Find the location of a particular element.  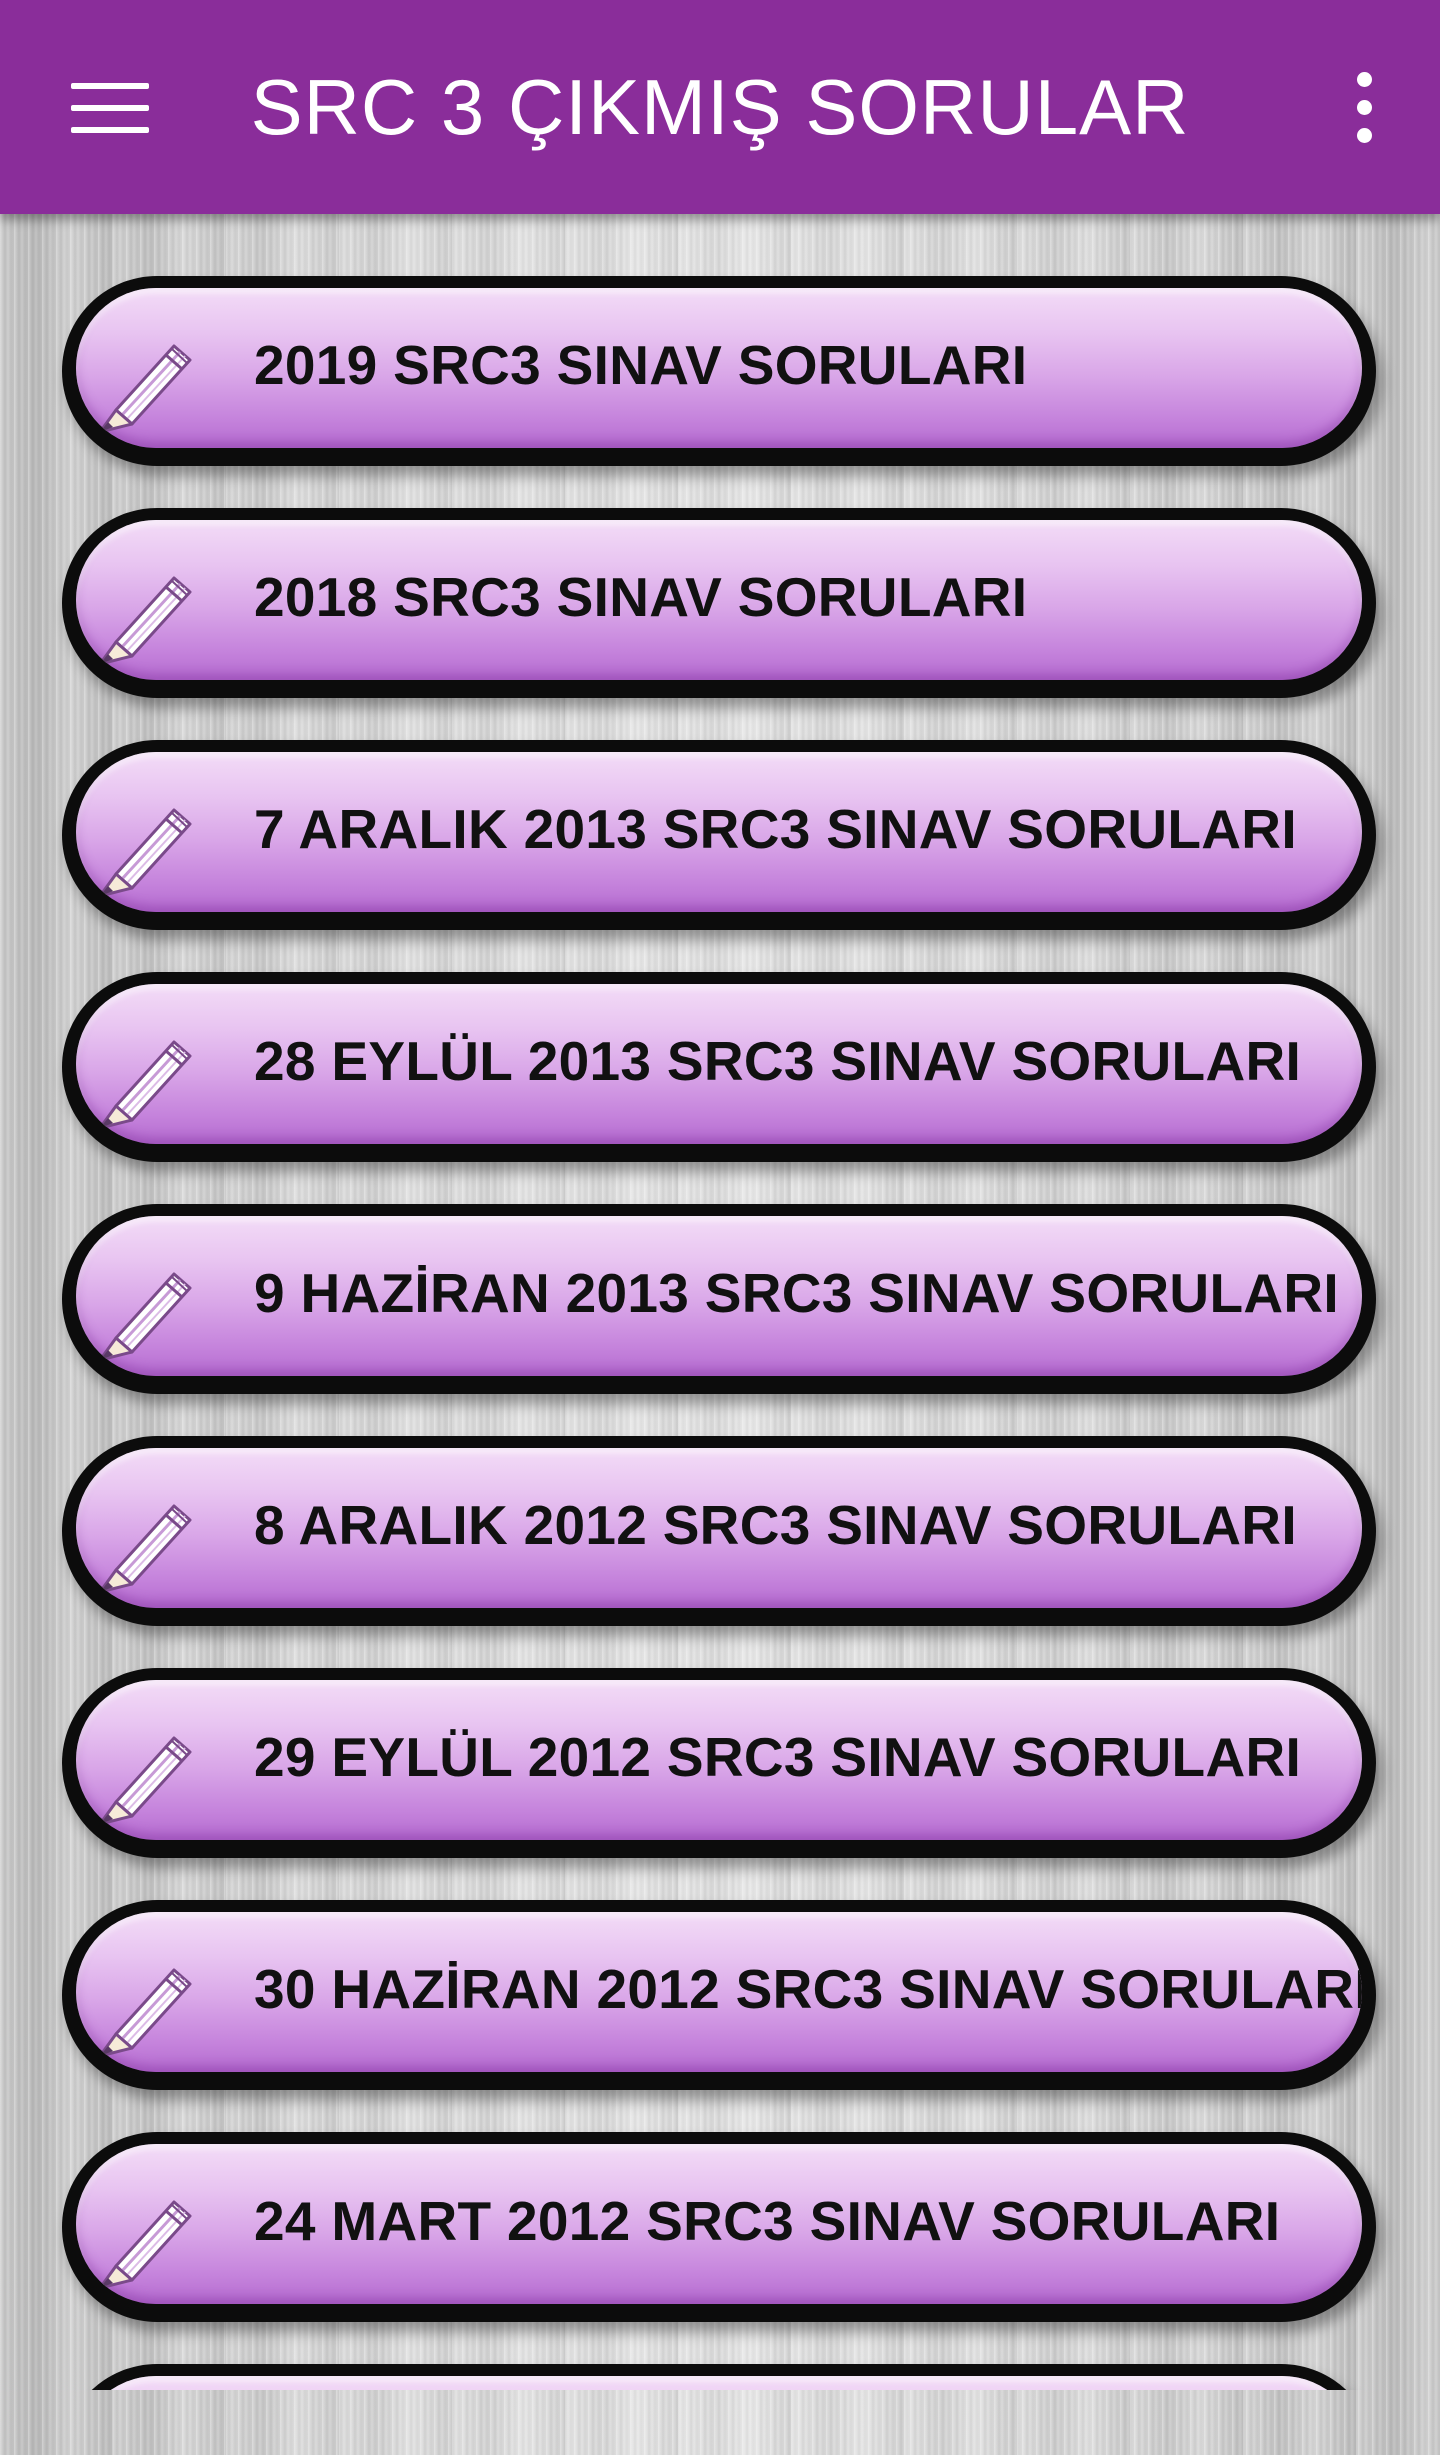

page-title: SRC 3 ÇIKMIŞ SORULAR is located at coordinates (720, 107).